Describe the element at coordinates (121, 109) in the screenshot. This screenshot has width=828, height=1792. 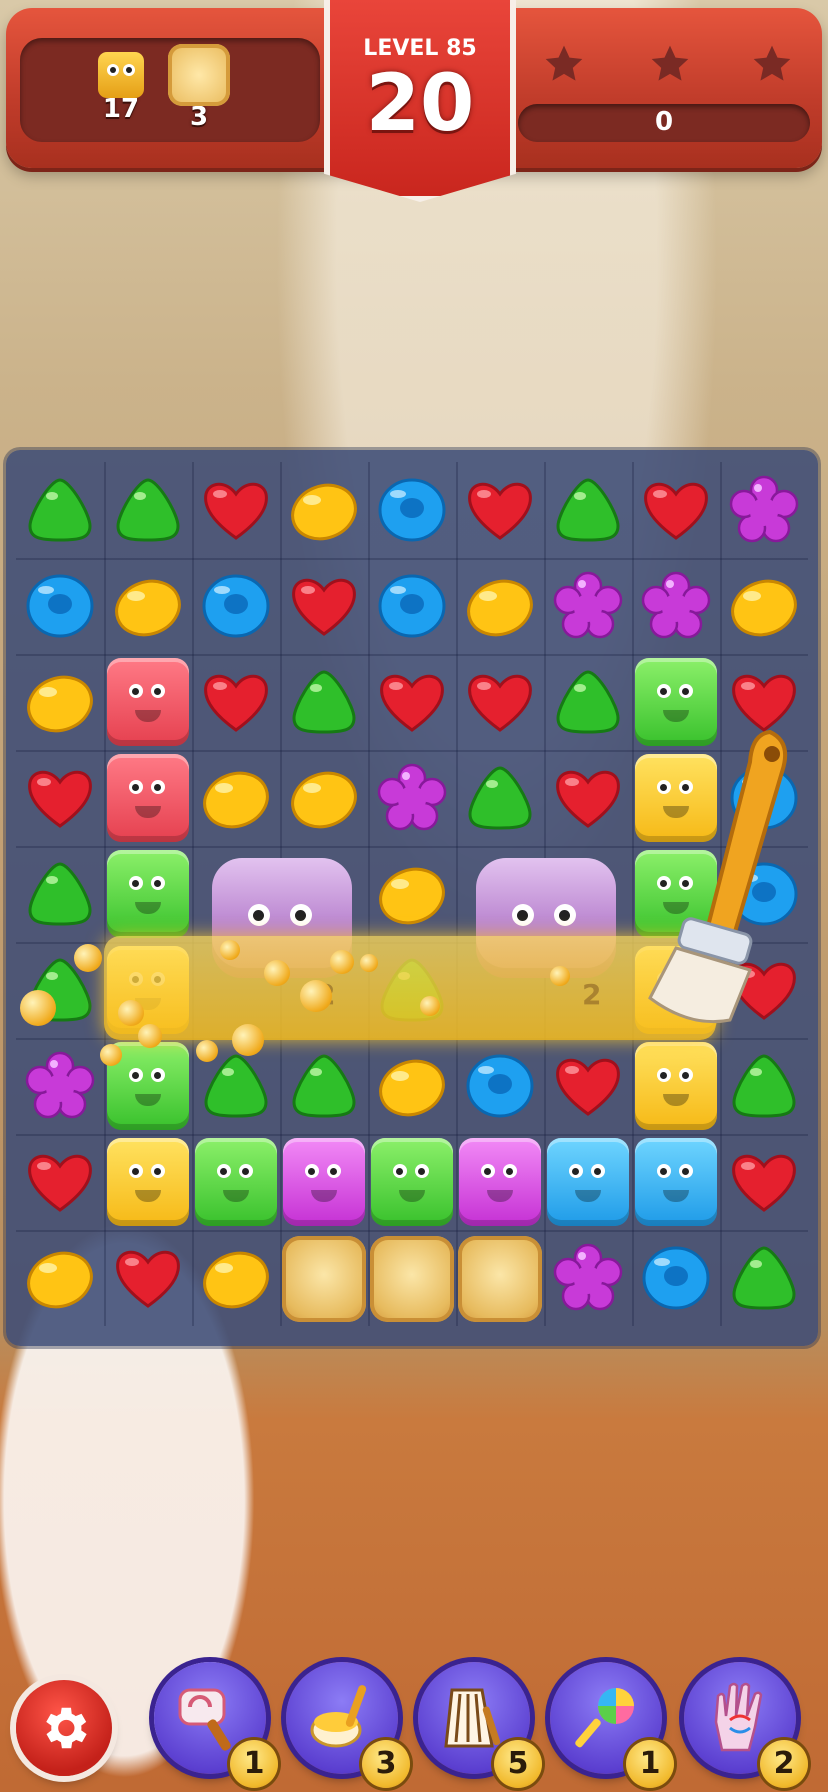
I see `goal-jelly-count: 17` at that location.